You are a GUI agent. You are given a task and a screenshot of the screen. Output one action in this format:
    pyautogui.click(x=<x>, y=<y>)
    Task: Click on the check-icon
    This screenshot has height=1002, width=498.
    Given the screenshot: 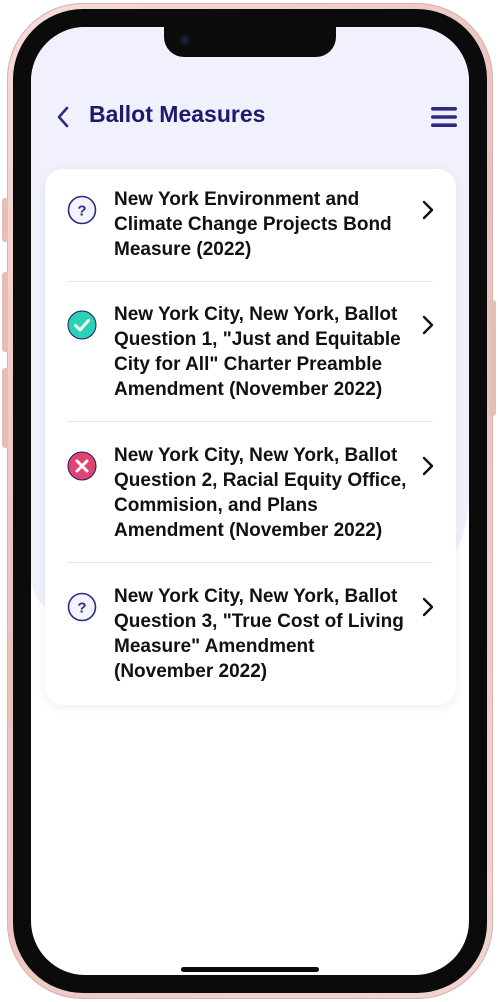 What is the action you would take?
    pyautogui.click(x=82, y=325)
    